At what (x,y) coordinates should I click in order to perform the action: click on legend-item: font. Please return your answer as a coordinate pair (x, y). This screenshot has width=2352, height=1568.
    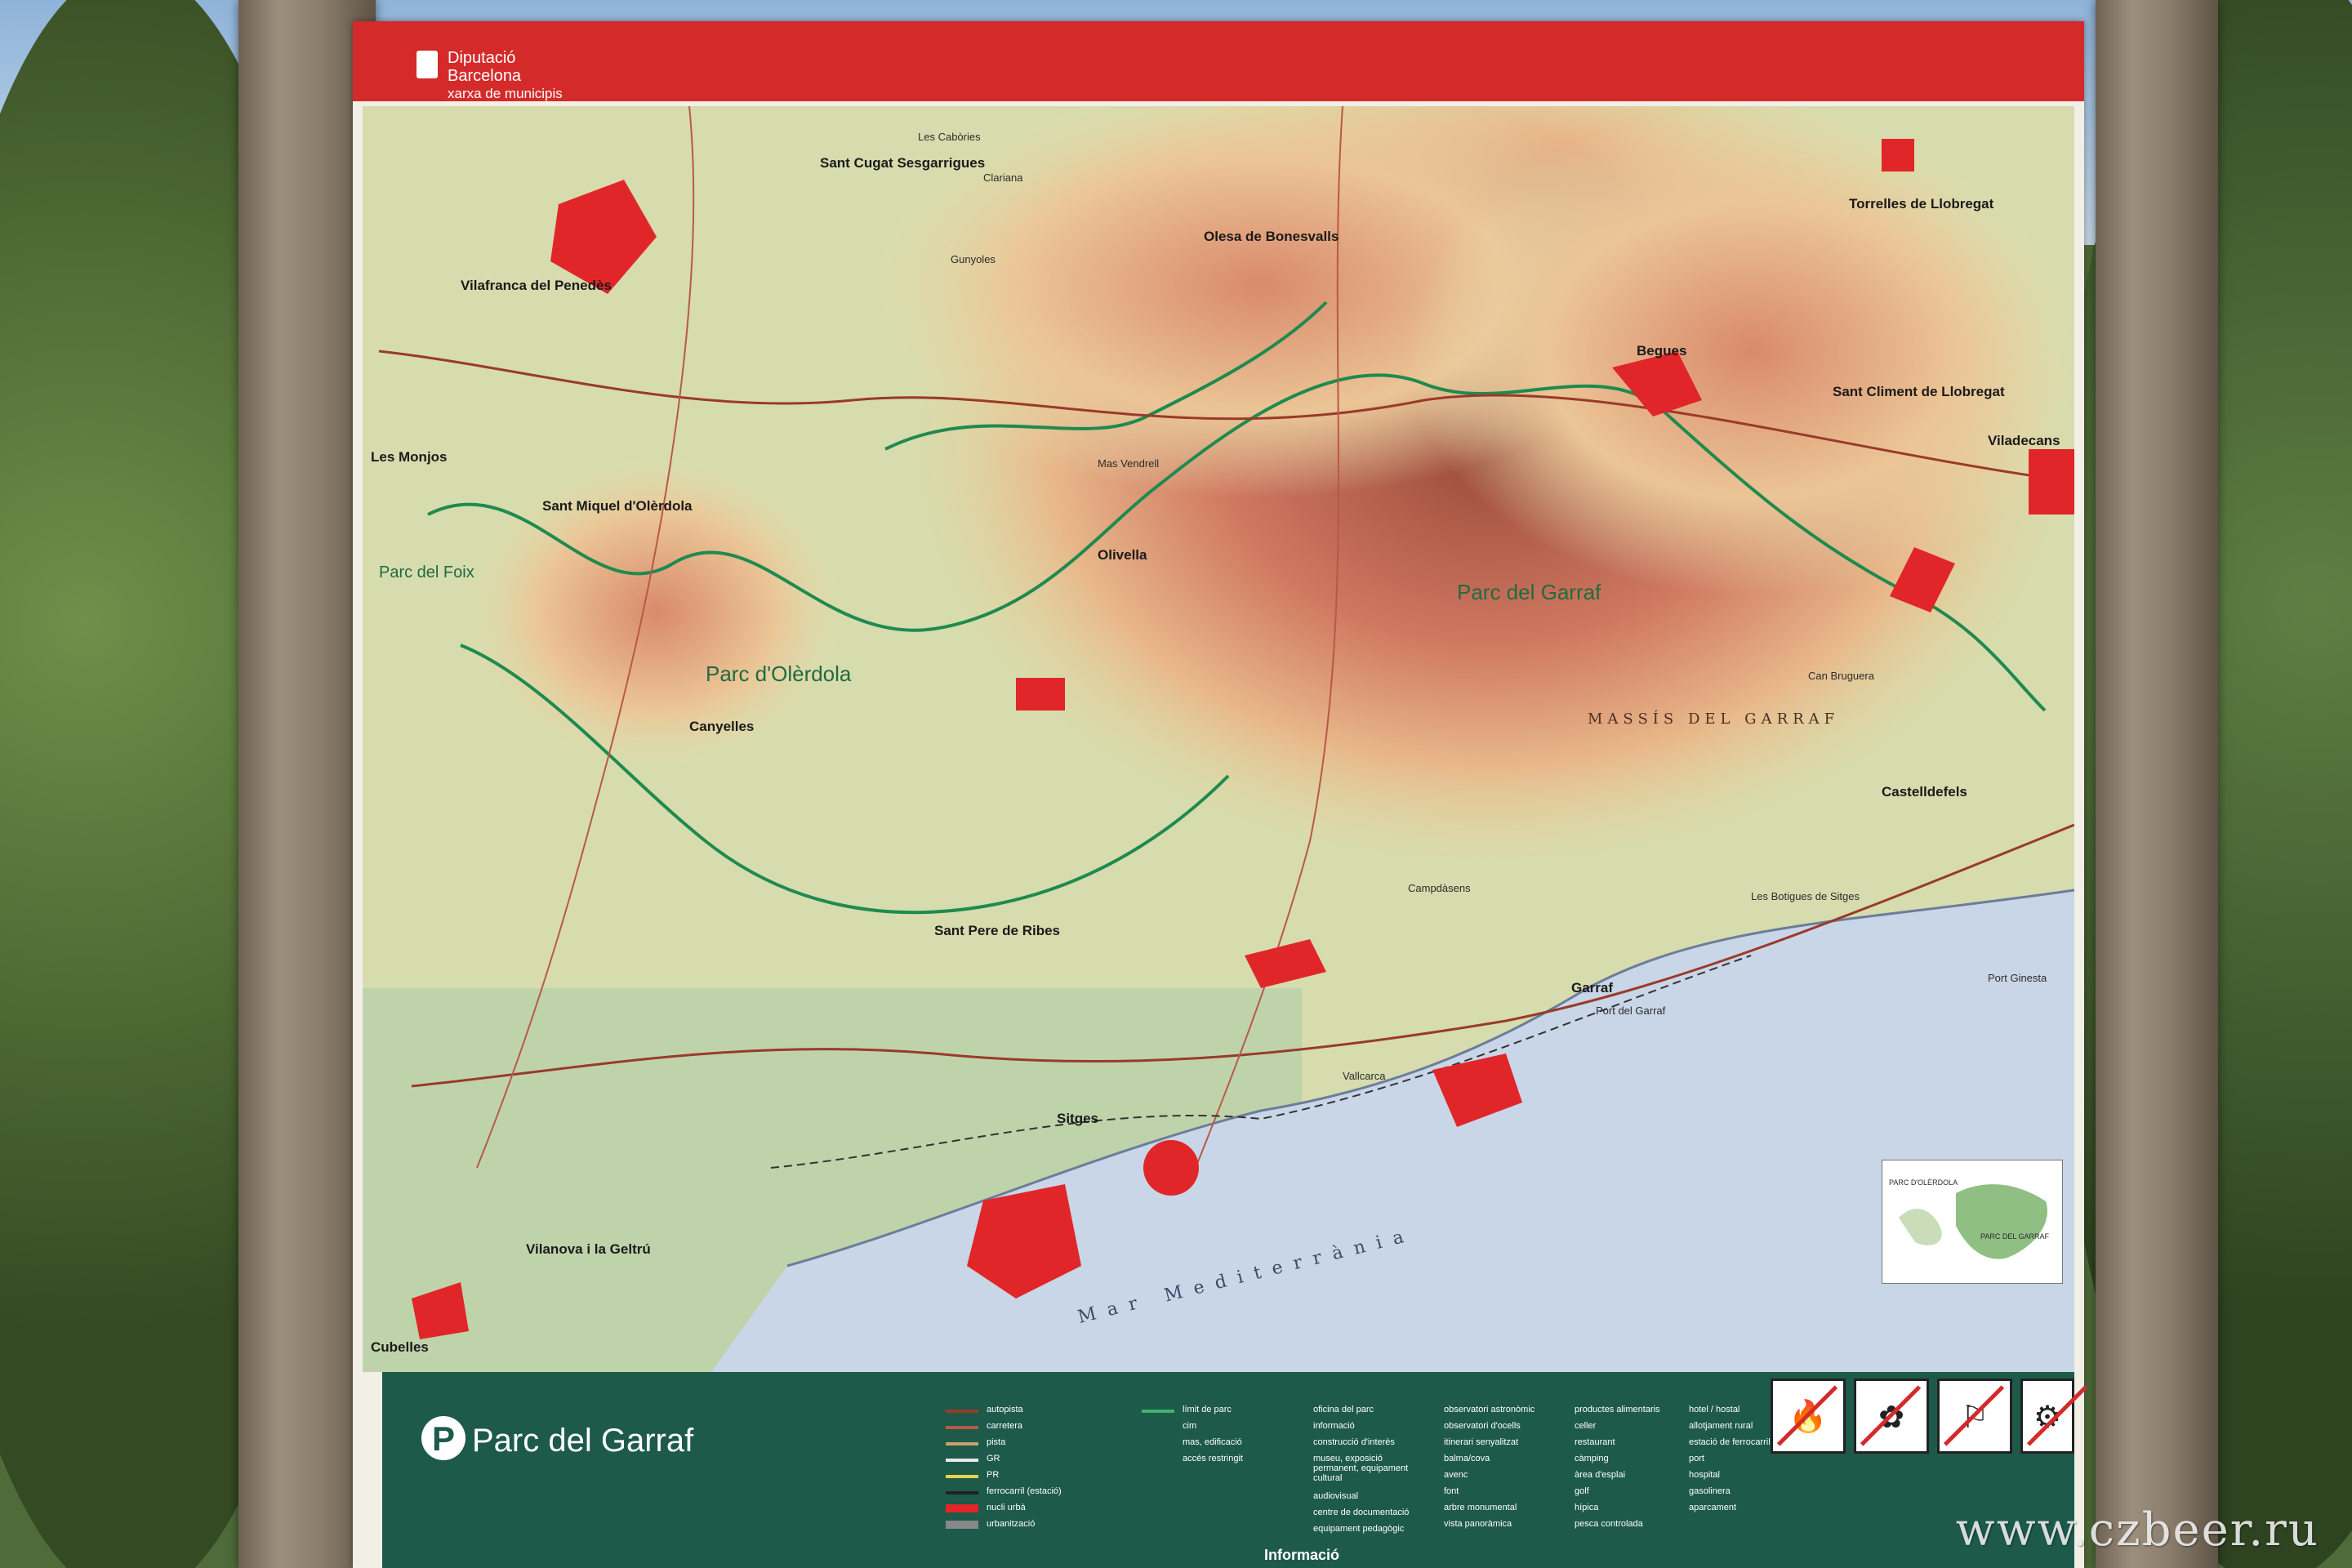
    Looking at the image, I should click on (1451, 1491).